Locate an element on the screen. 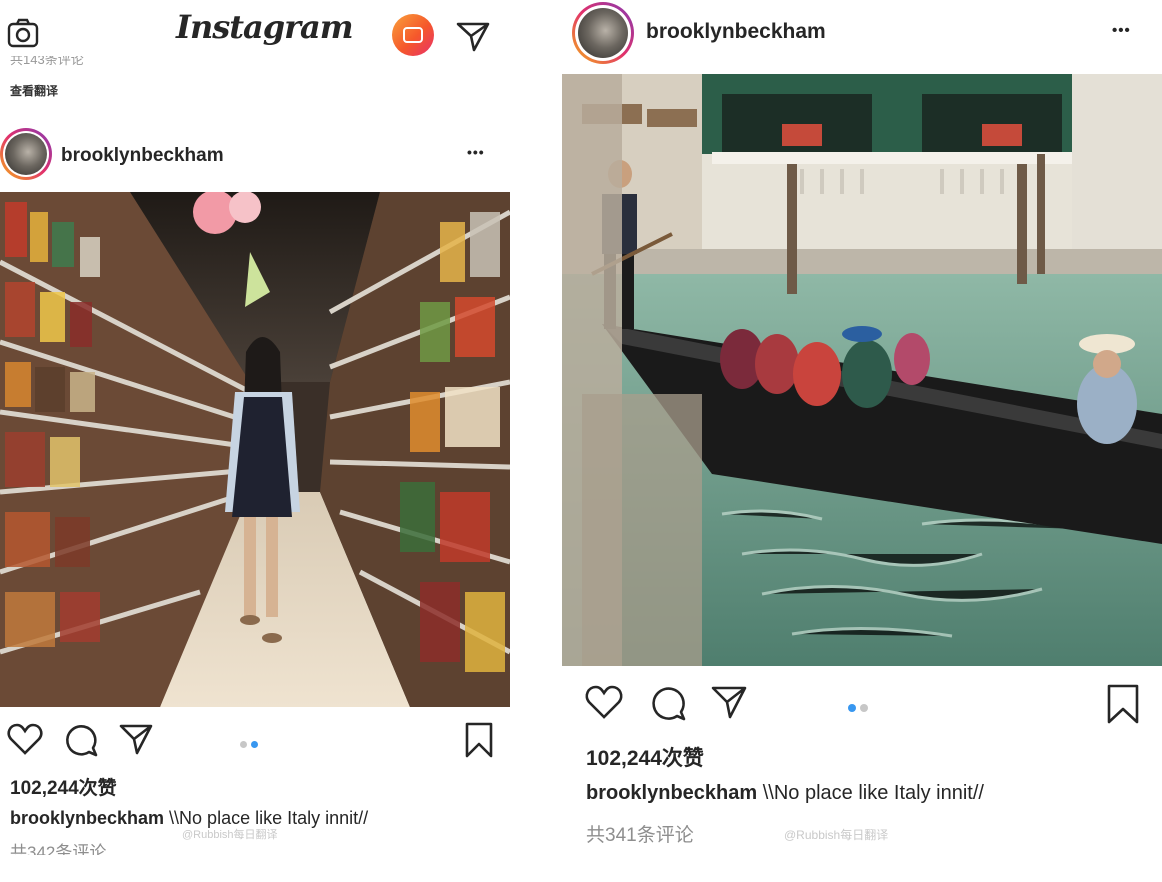  clipped-comment-count: 共143条评论 is located at coordinates (47, 61).